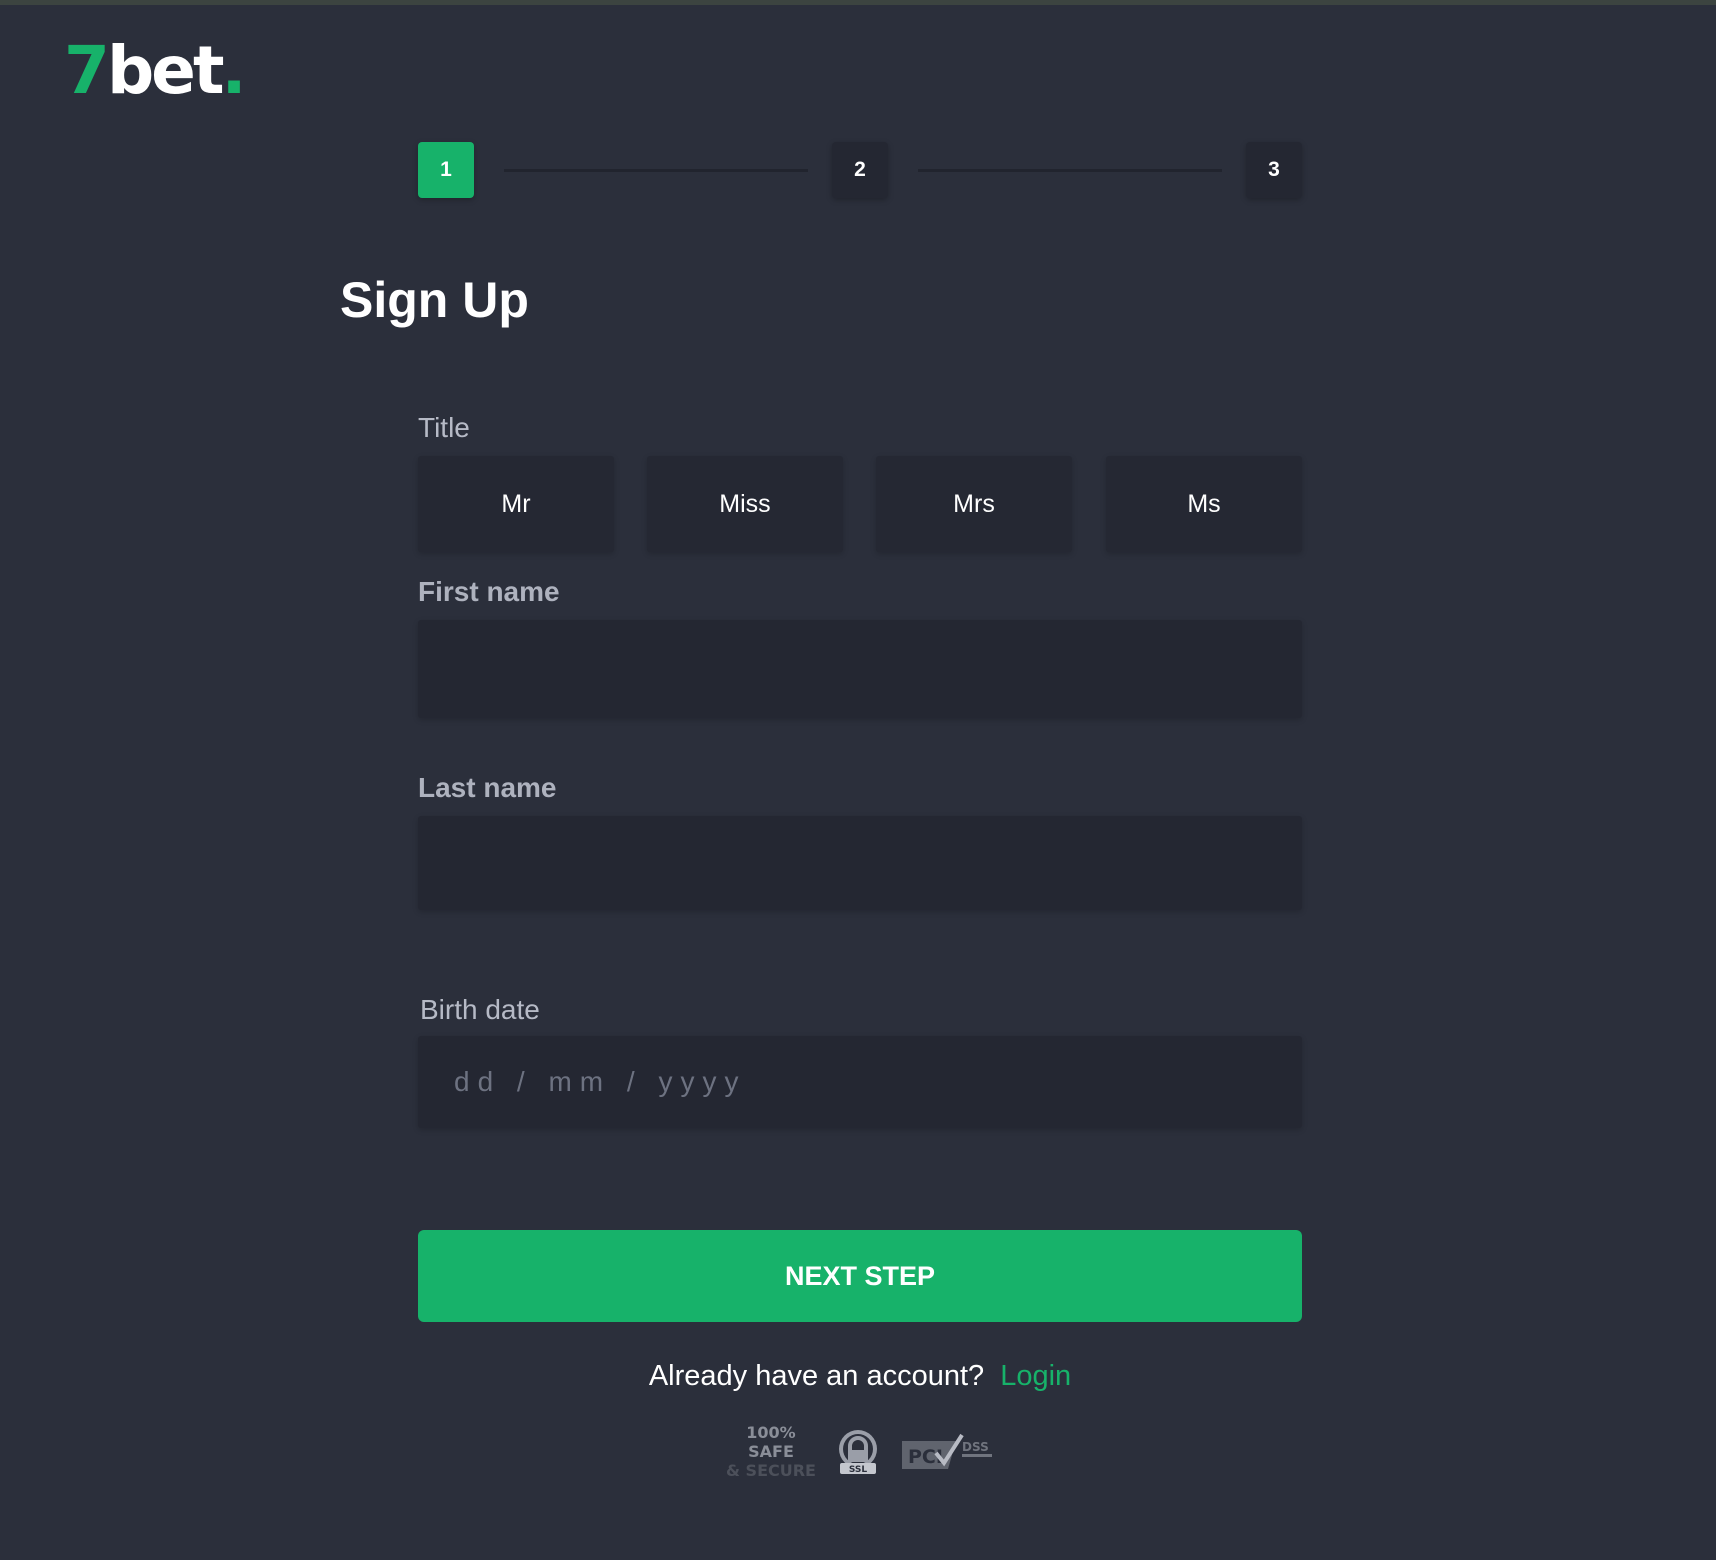 The height and width of the screenshot is (1560, 1716). I want to click on title-option-ms: Ms, so click(1204, 504).